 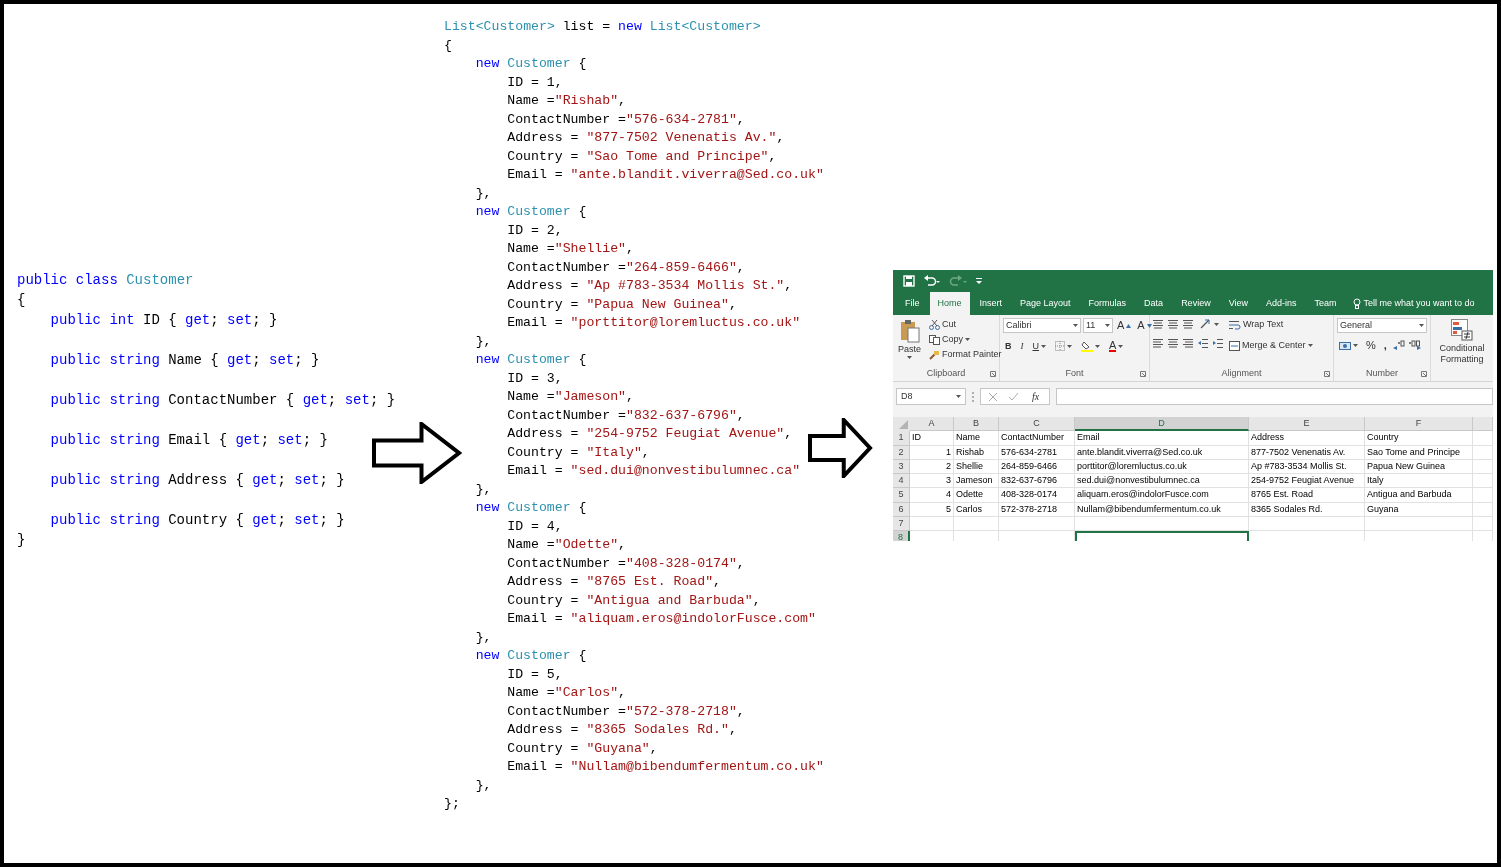 What do you see at coordinates (602, 27) in the screenshot?
I see `code-line: List<Customer> list = new List<Customer>` at bounding box center [602, 27].